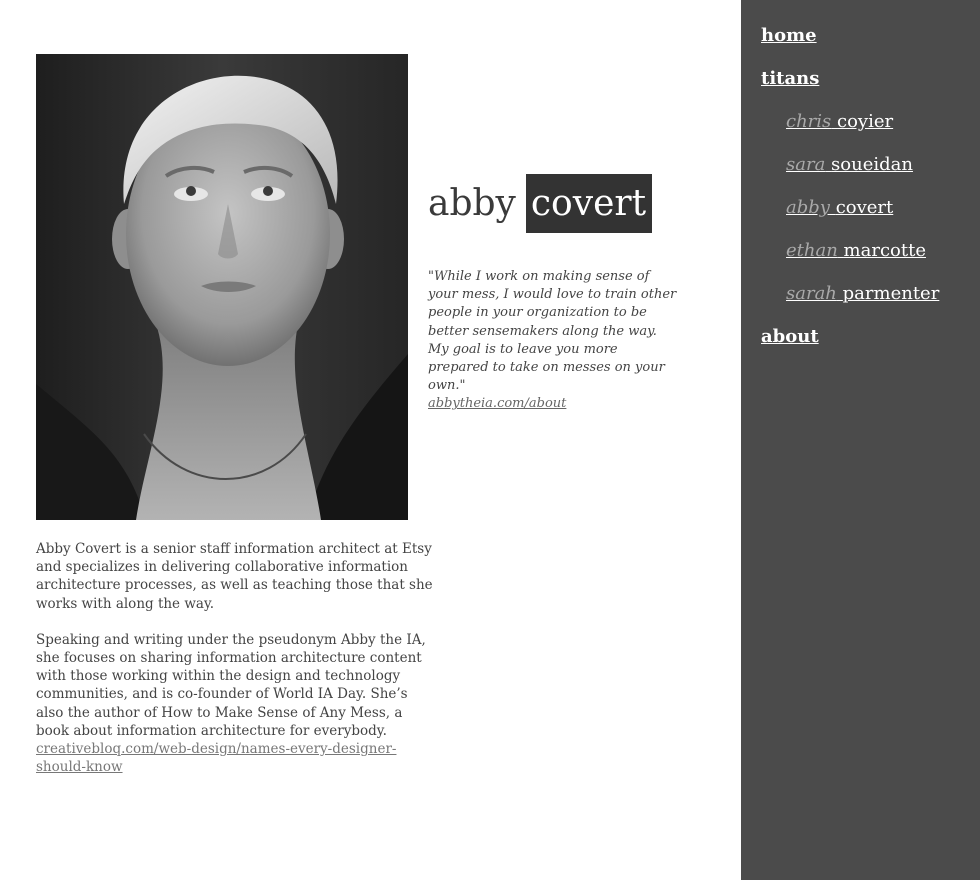 This screenshot has height=880, width=980. Describe the element at coordinates (808, 207) in the screenshot. I see `titan-first-name: abby` at that location.